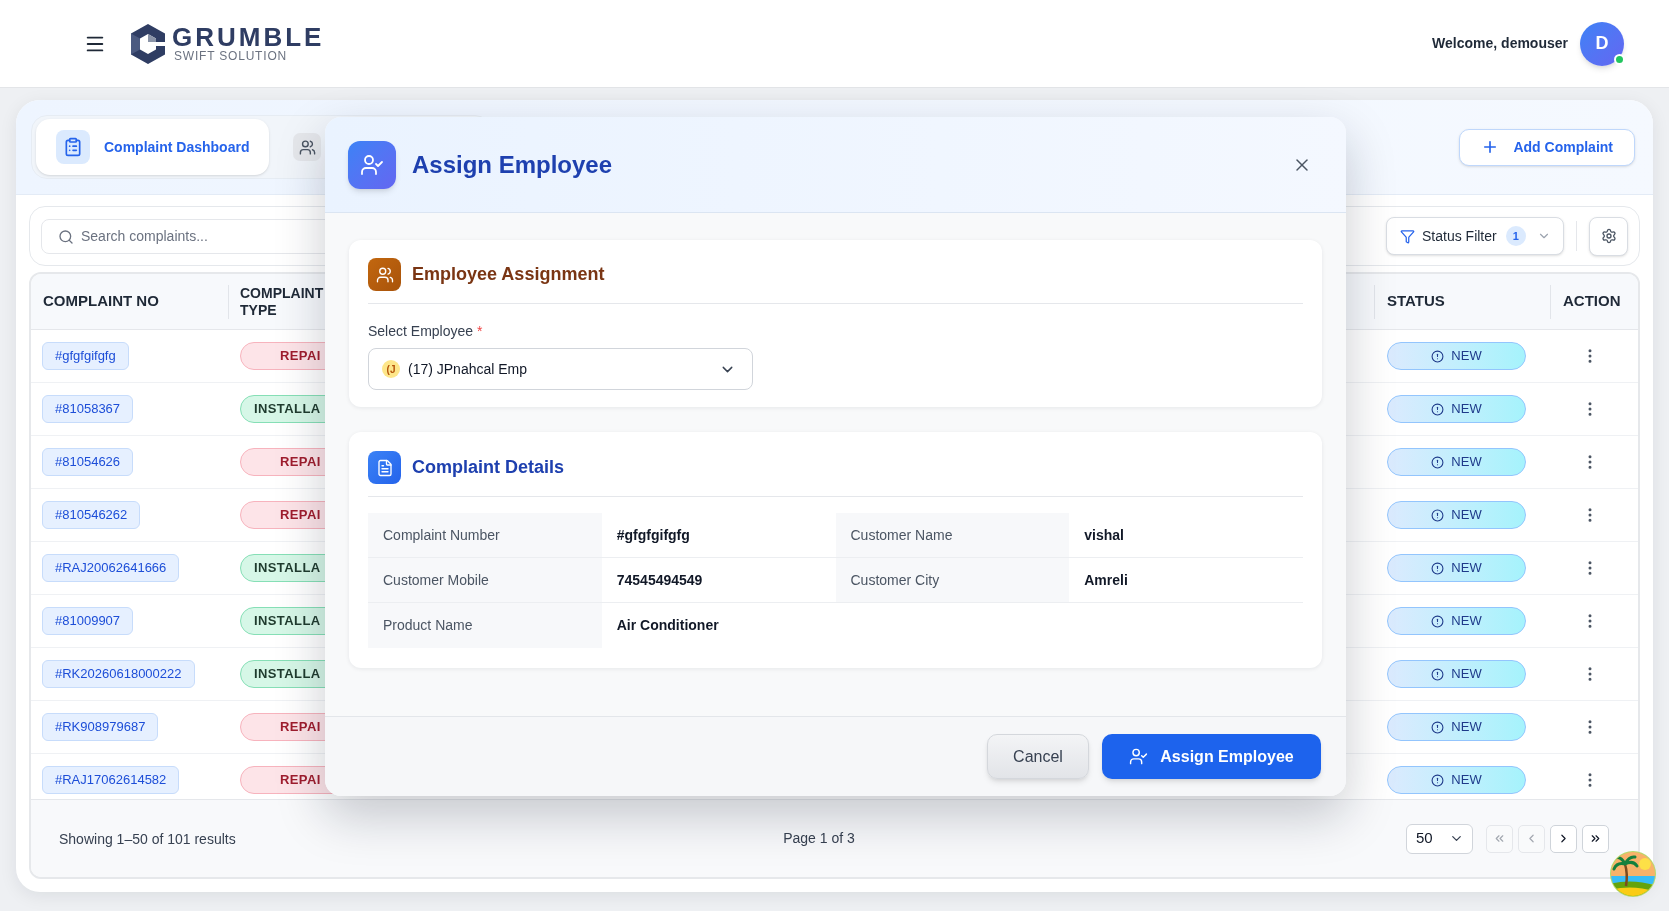 The width and height of the screenshot is (1669, 911). Describe the element at coordinates (148, 43) in the screenshot. I see `logo-icon` at that location.